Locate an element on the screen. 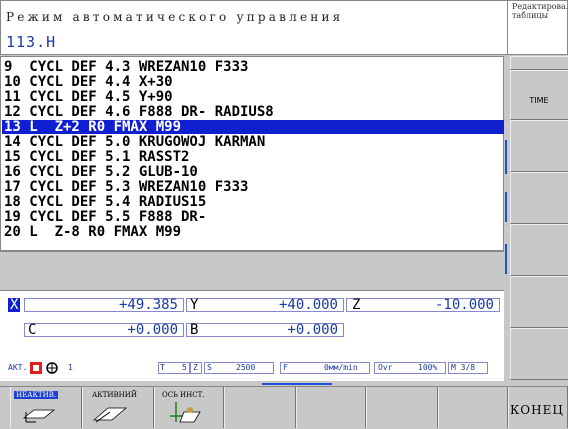 The height and width of the screenshot is (429, 568). edit-table-mode-label: Редактирова. таблицы is located at coordinates (540, 11).